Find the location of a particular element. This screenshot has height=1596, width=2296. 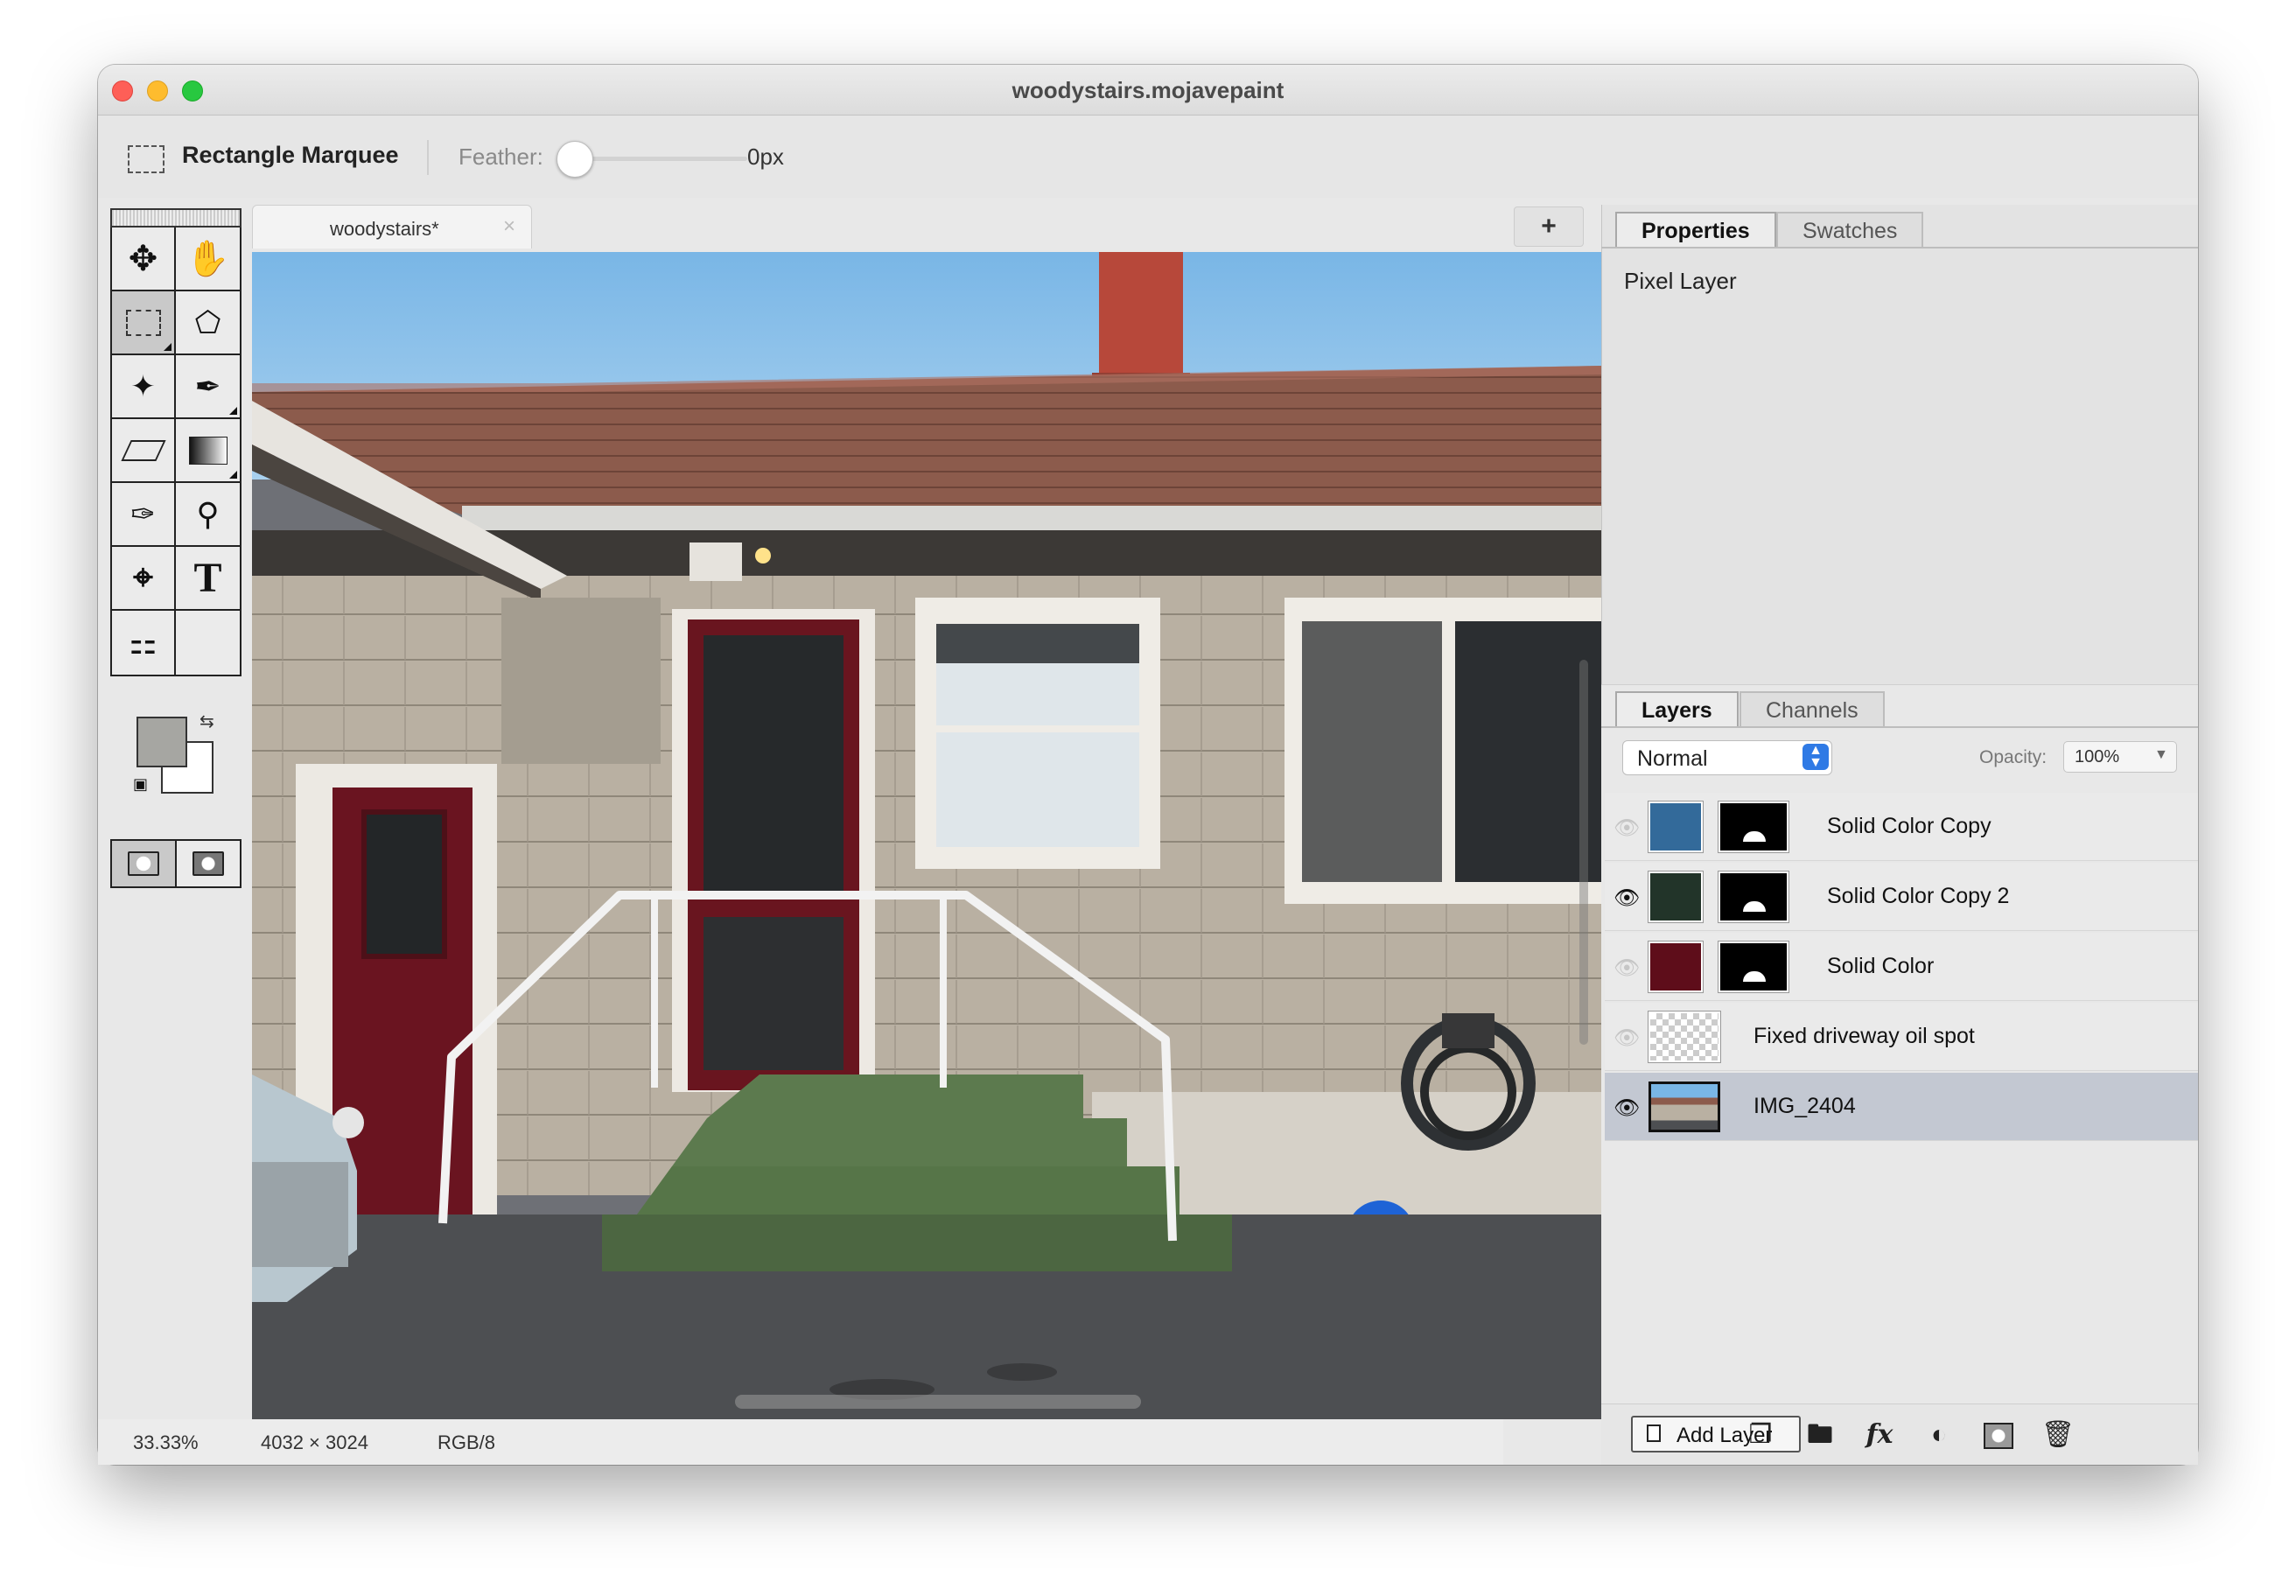

duplicate-layer-icon: ❐ is located at coordinates (1760, 1435).